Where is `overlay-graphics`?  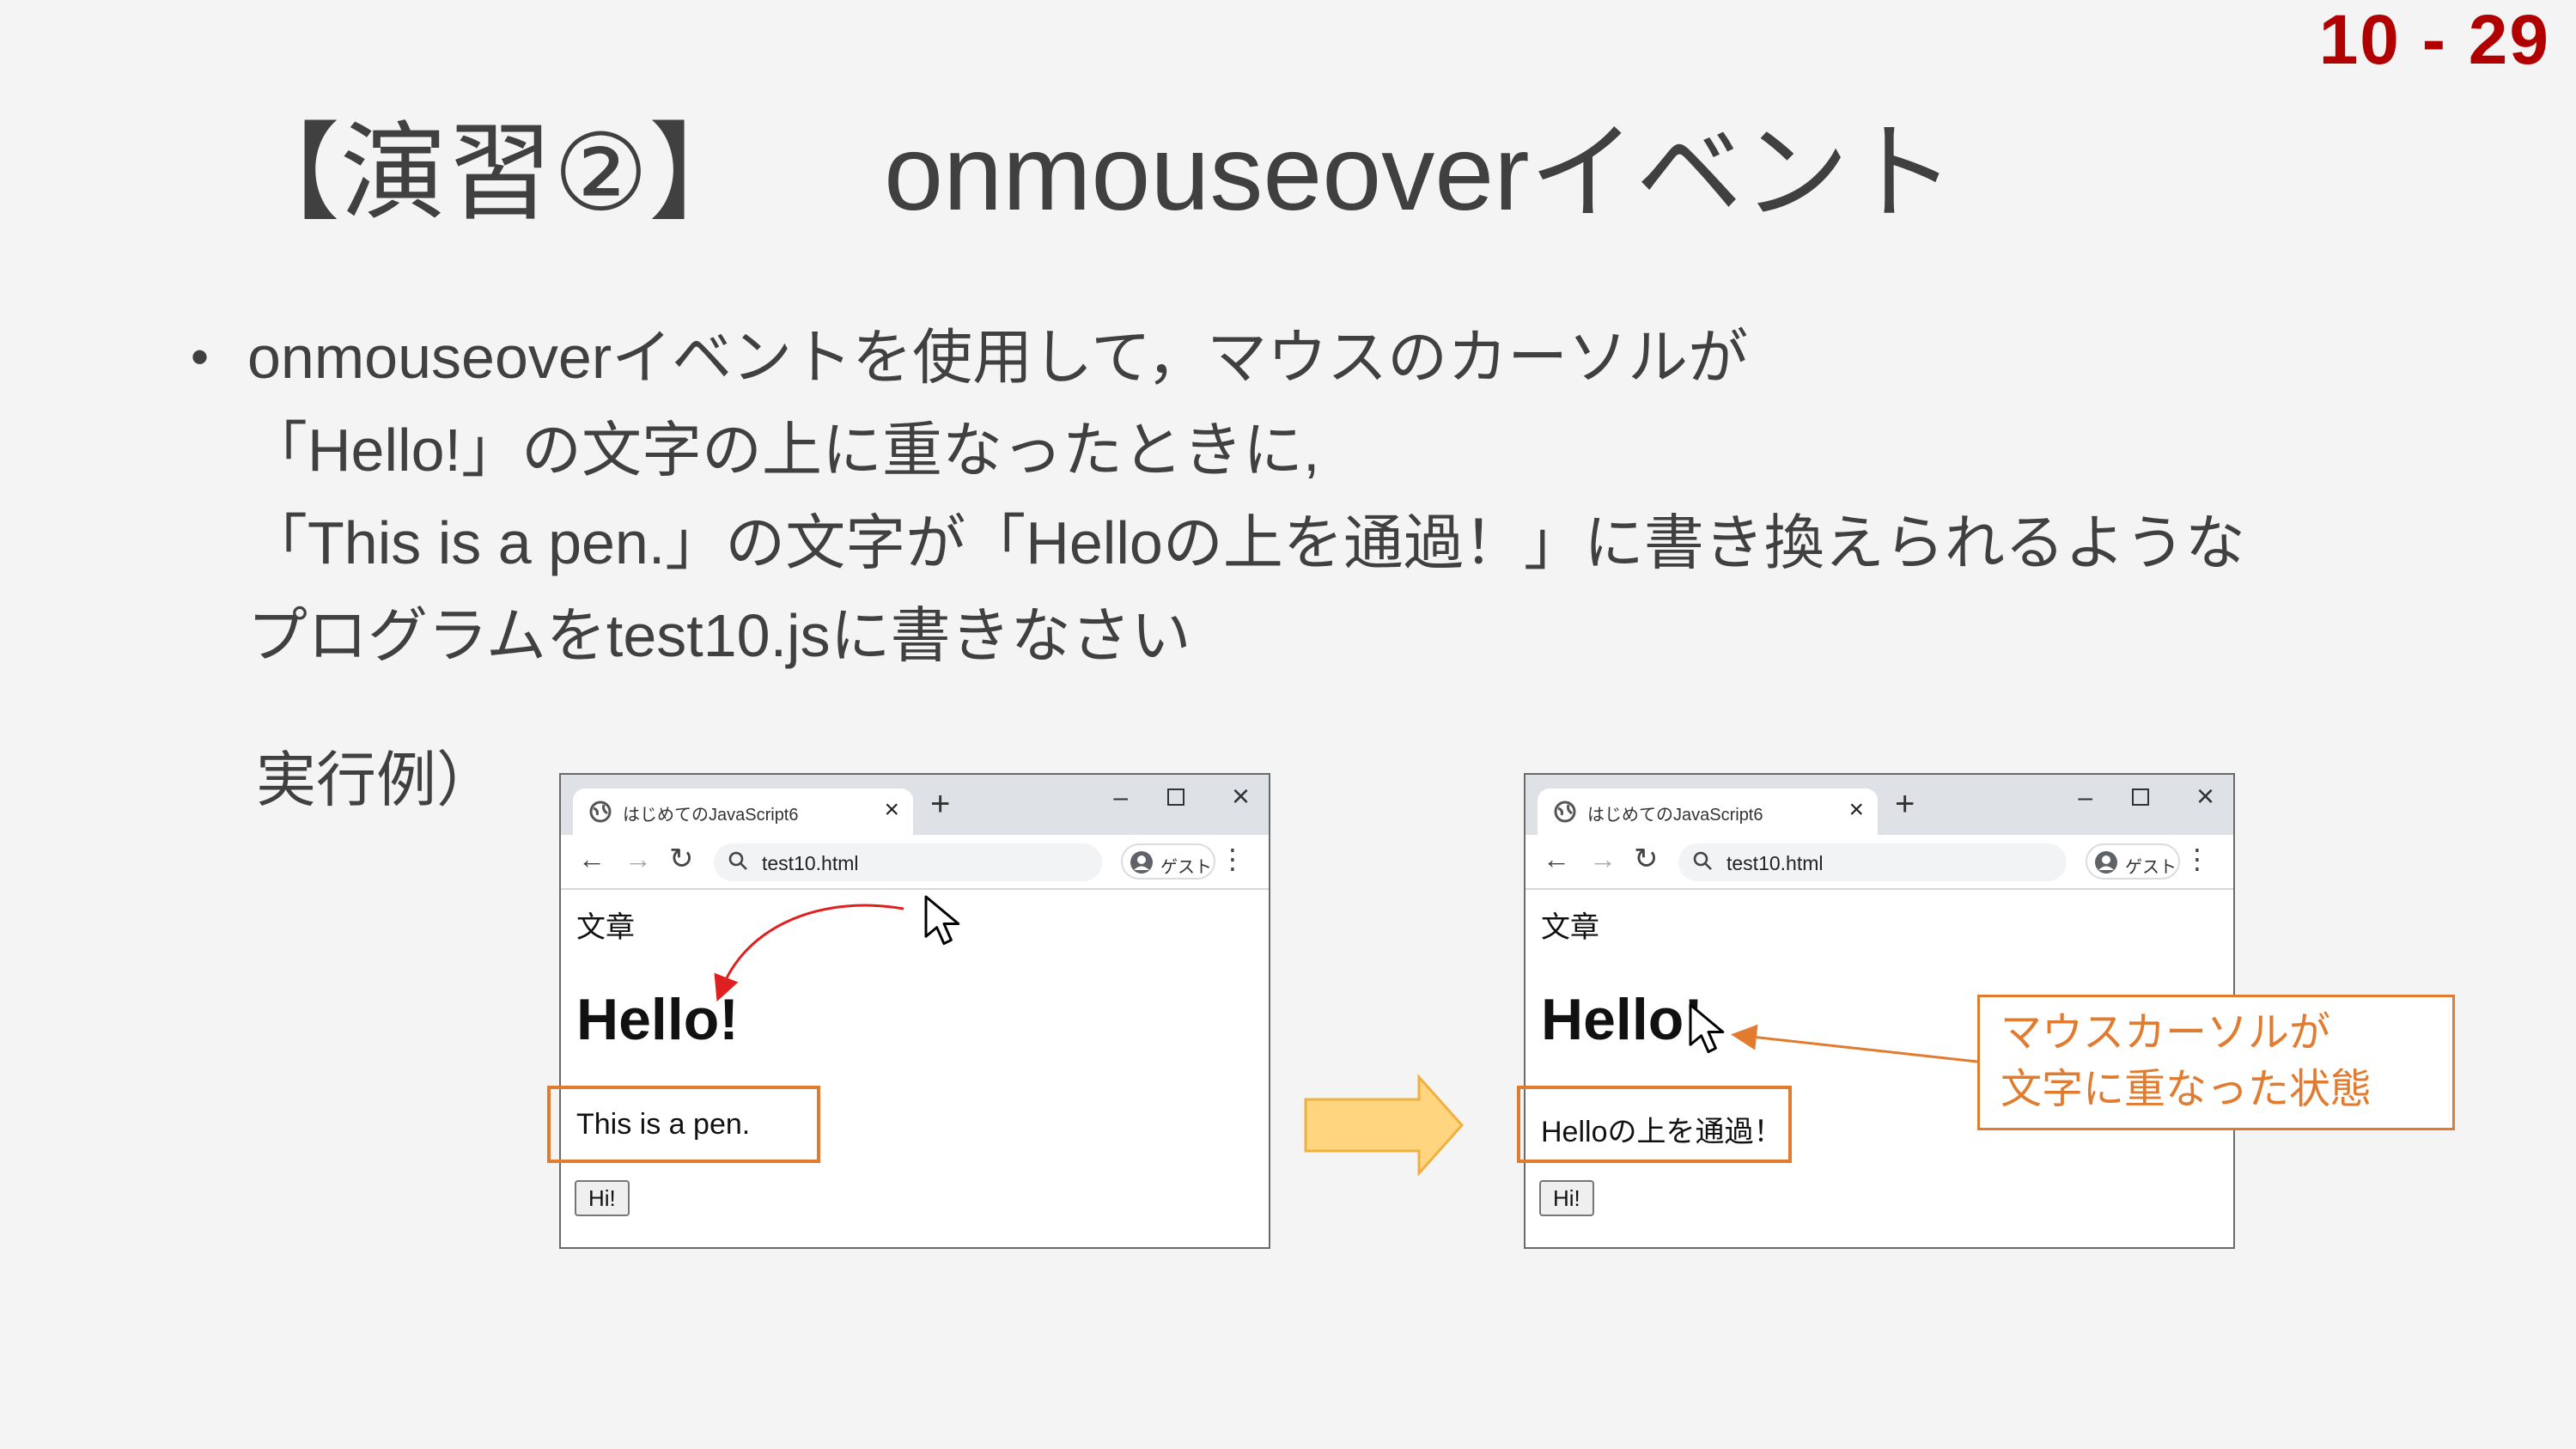 overlay-graphics is located at coordinates (1346, 1036).